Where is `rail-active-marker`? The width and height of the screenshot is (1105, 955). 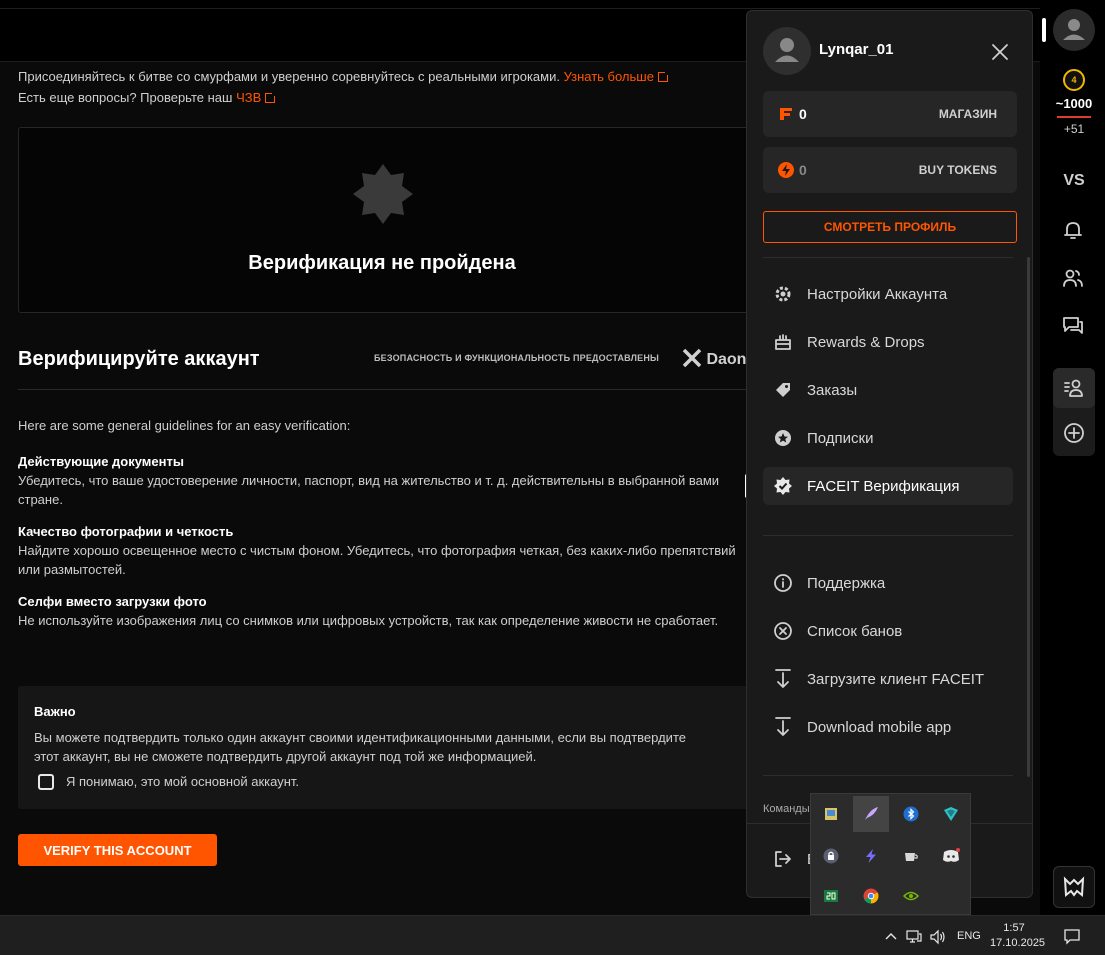 rail-active-marker is located at coordinates (1044, 30).